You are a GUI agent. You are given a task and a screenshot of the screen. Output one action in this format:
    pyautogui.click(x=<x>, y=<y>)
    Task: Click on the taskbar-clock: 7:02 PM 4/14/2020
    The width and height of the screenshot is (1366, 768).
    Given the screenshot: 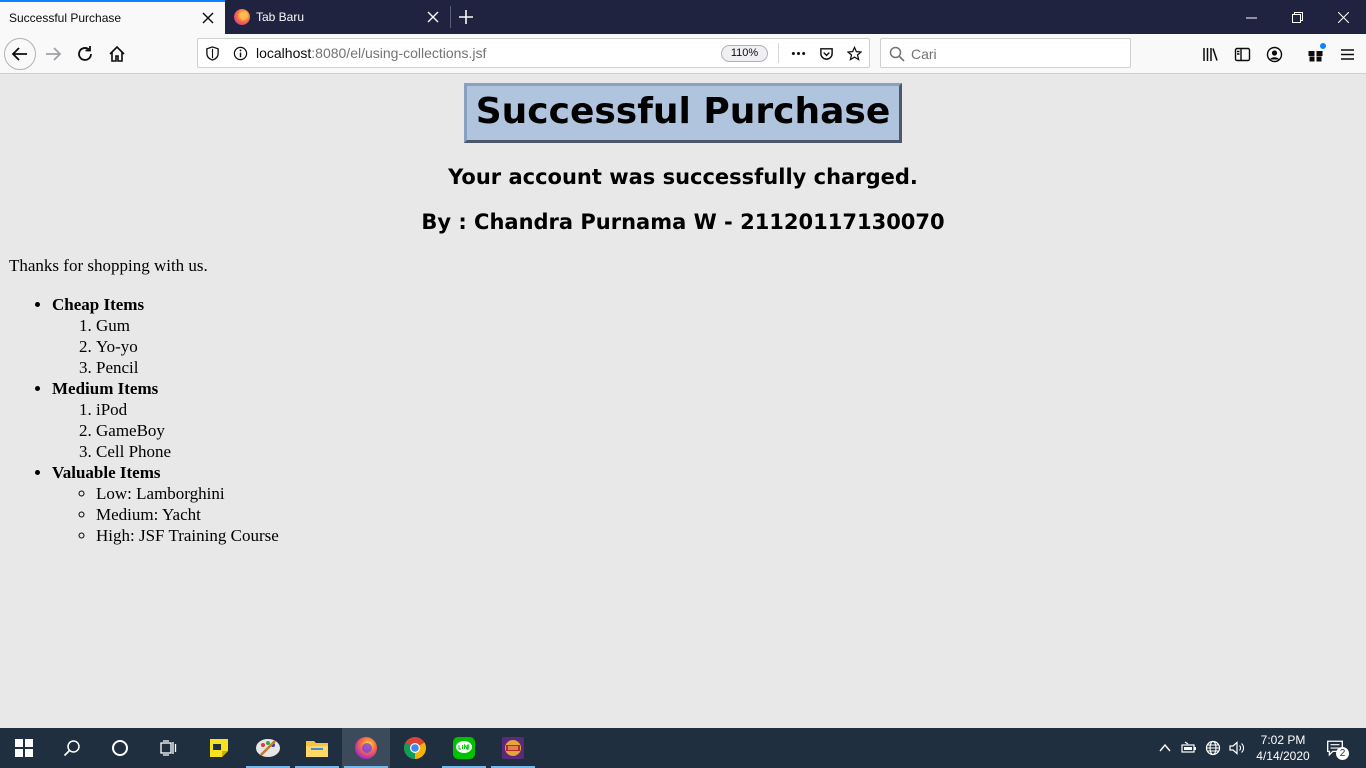 What is the action you would take?
    pyautogui.click(x=1283, y=748)
    